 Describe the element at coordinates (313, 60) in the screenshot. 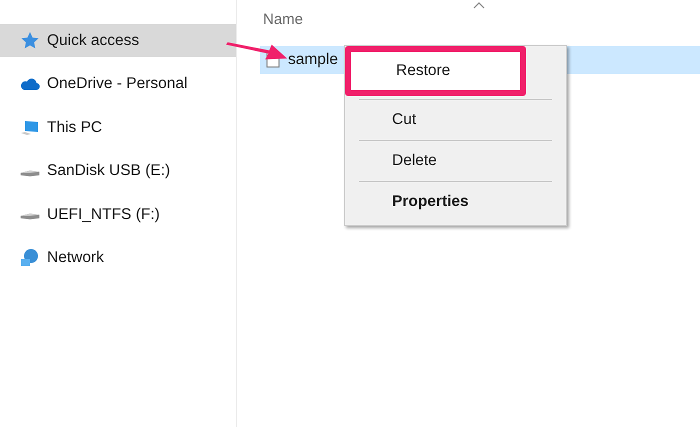

I see `file-name: sample` at that location.